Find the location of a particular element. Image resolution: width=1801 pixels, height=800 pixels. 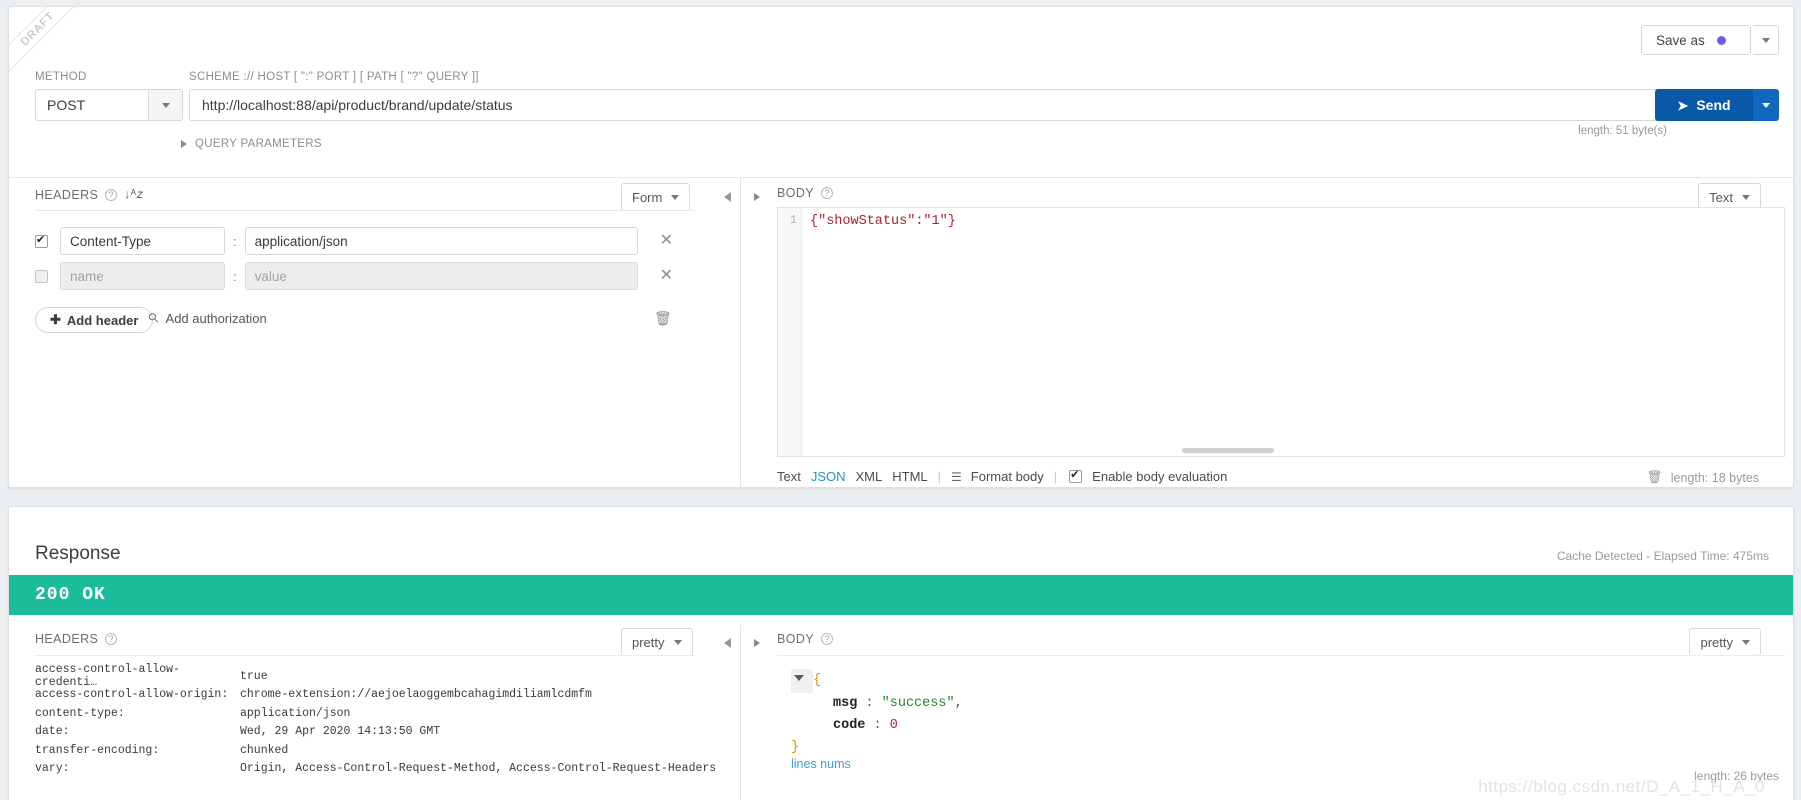

format-json-option: JSON is located at coordinates (828, 476).